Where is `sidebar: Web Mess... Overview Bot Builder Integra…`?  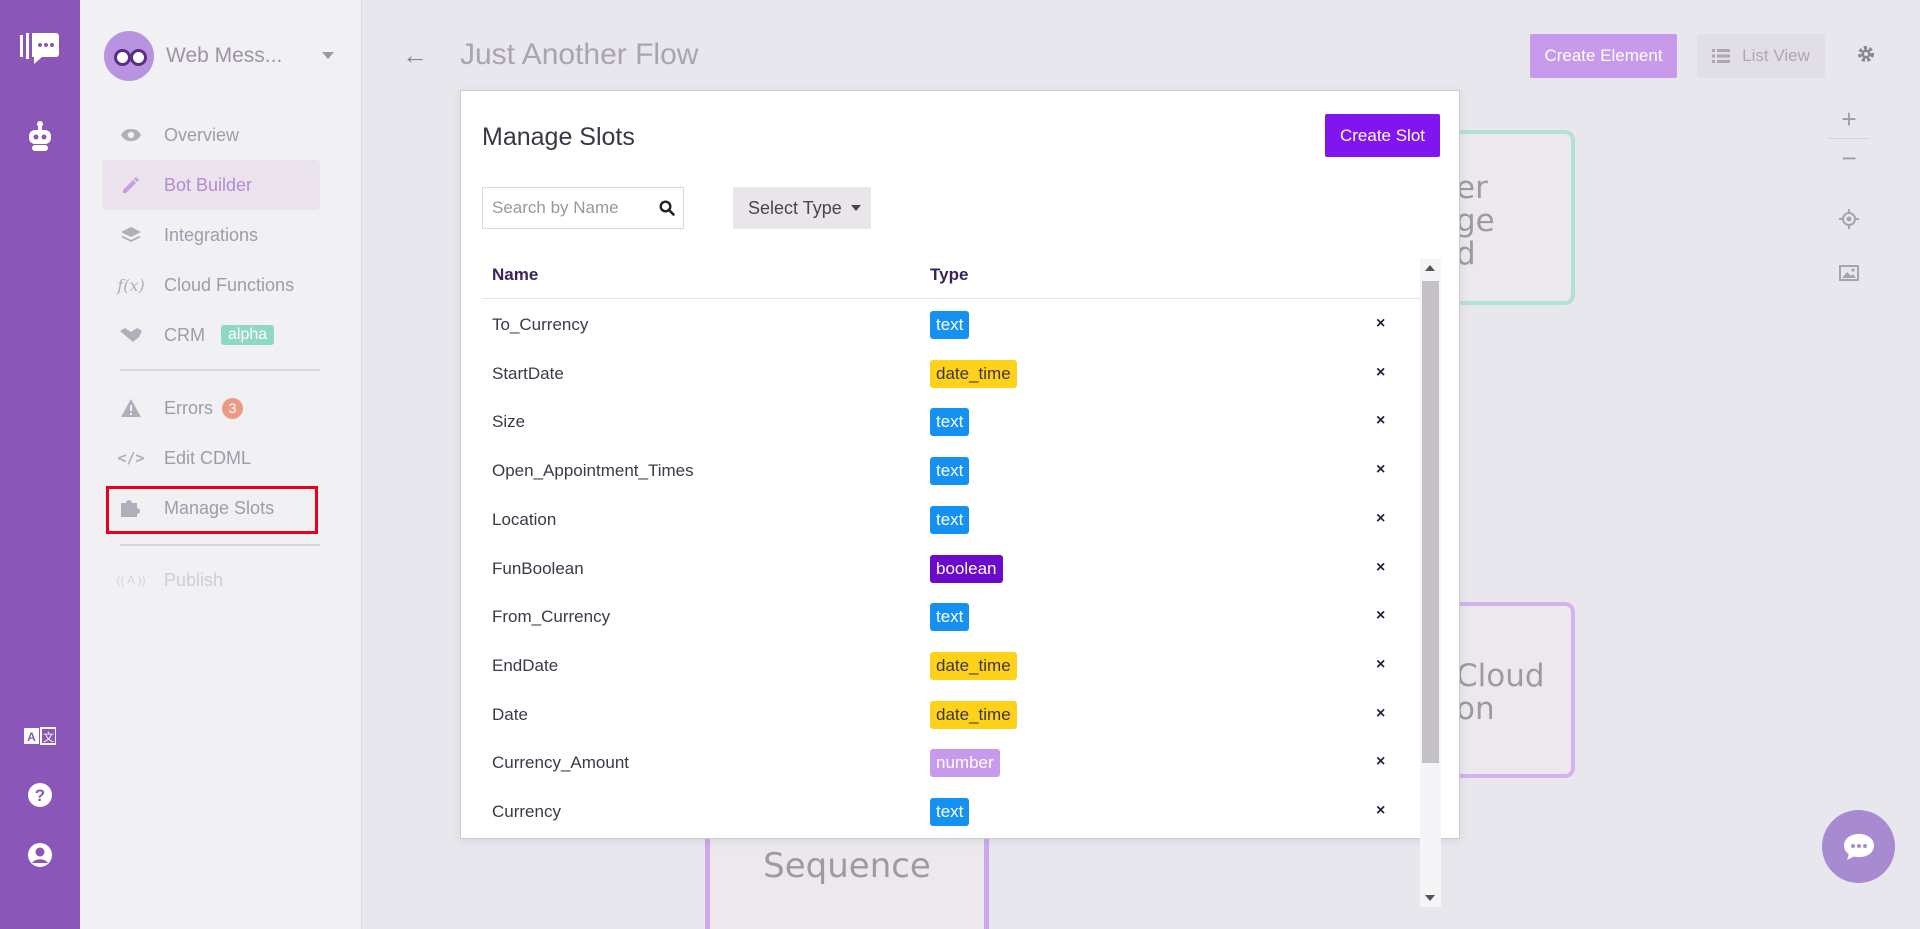 sidebar: Web Mess... Overview Bot Builder Integra… is located at coordinates (221, 464).